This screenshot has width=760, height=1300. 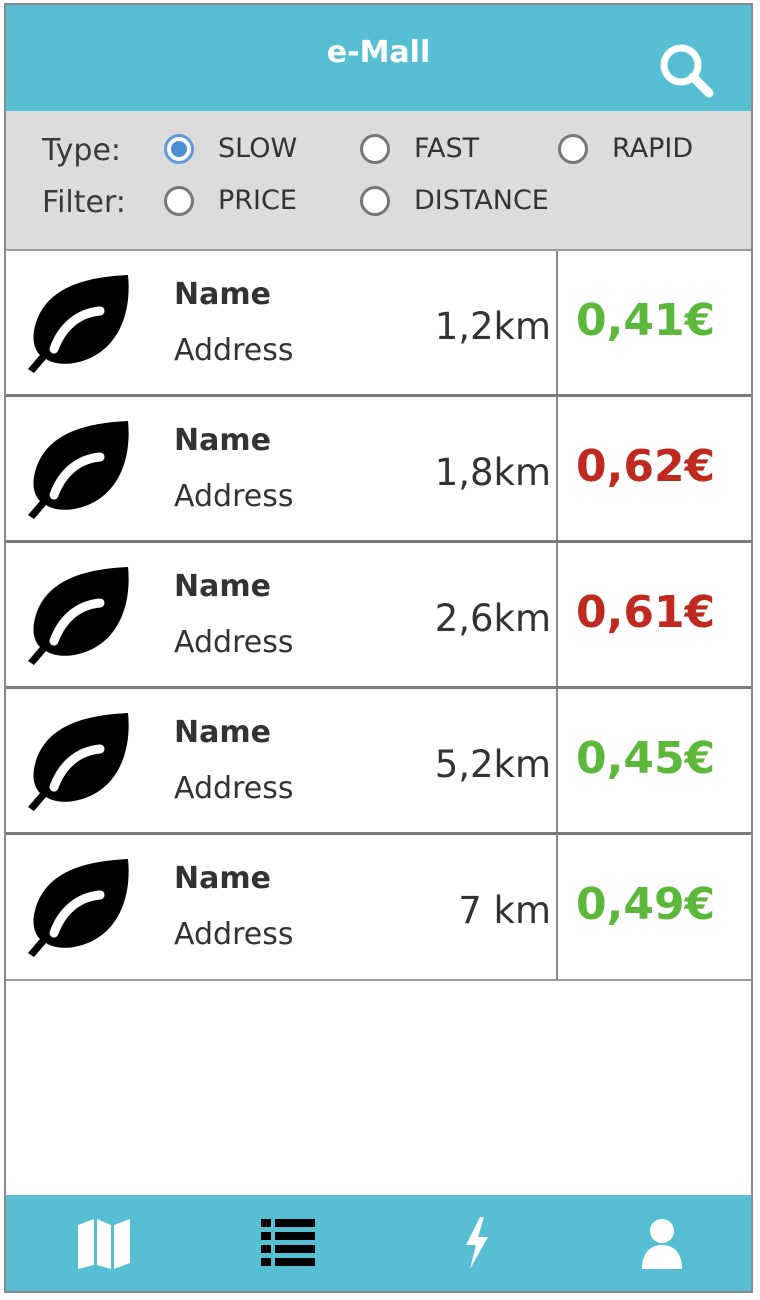 I want to click on station-row: Name Address 1,2km 0,41€, so click(x=378, y=324).